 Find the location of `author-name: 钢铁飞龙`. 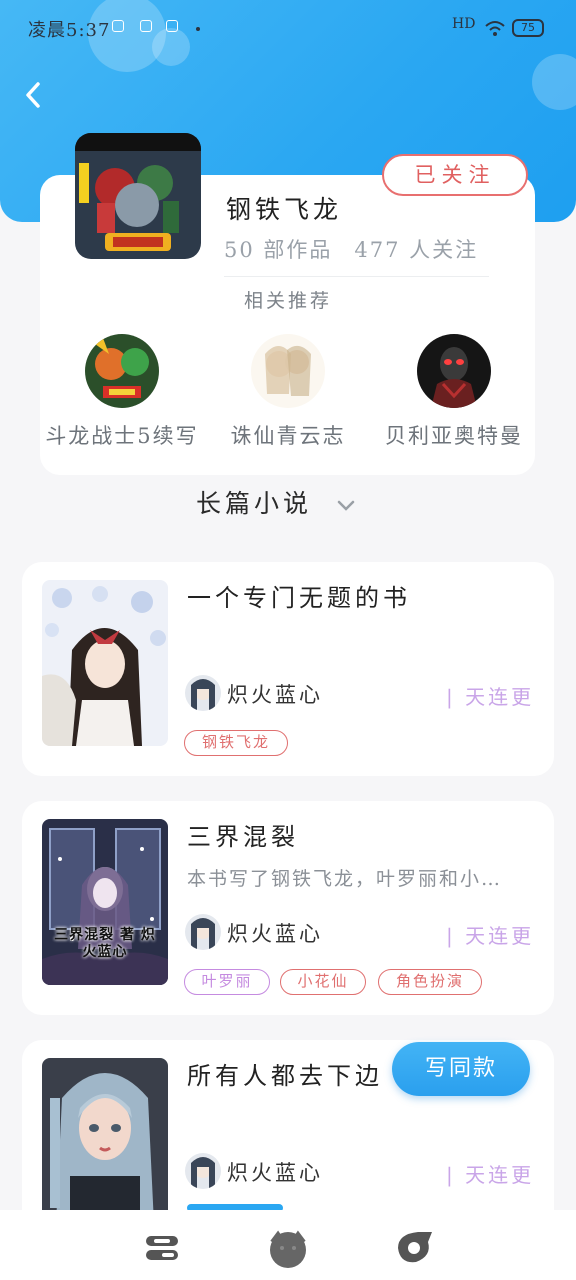

author-name: 钢铁飞龙 is located at coordinates (284, 209).